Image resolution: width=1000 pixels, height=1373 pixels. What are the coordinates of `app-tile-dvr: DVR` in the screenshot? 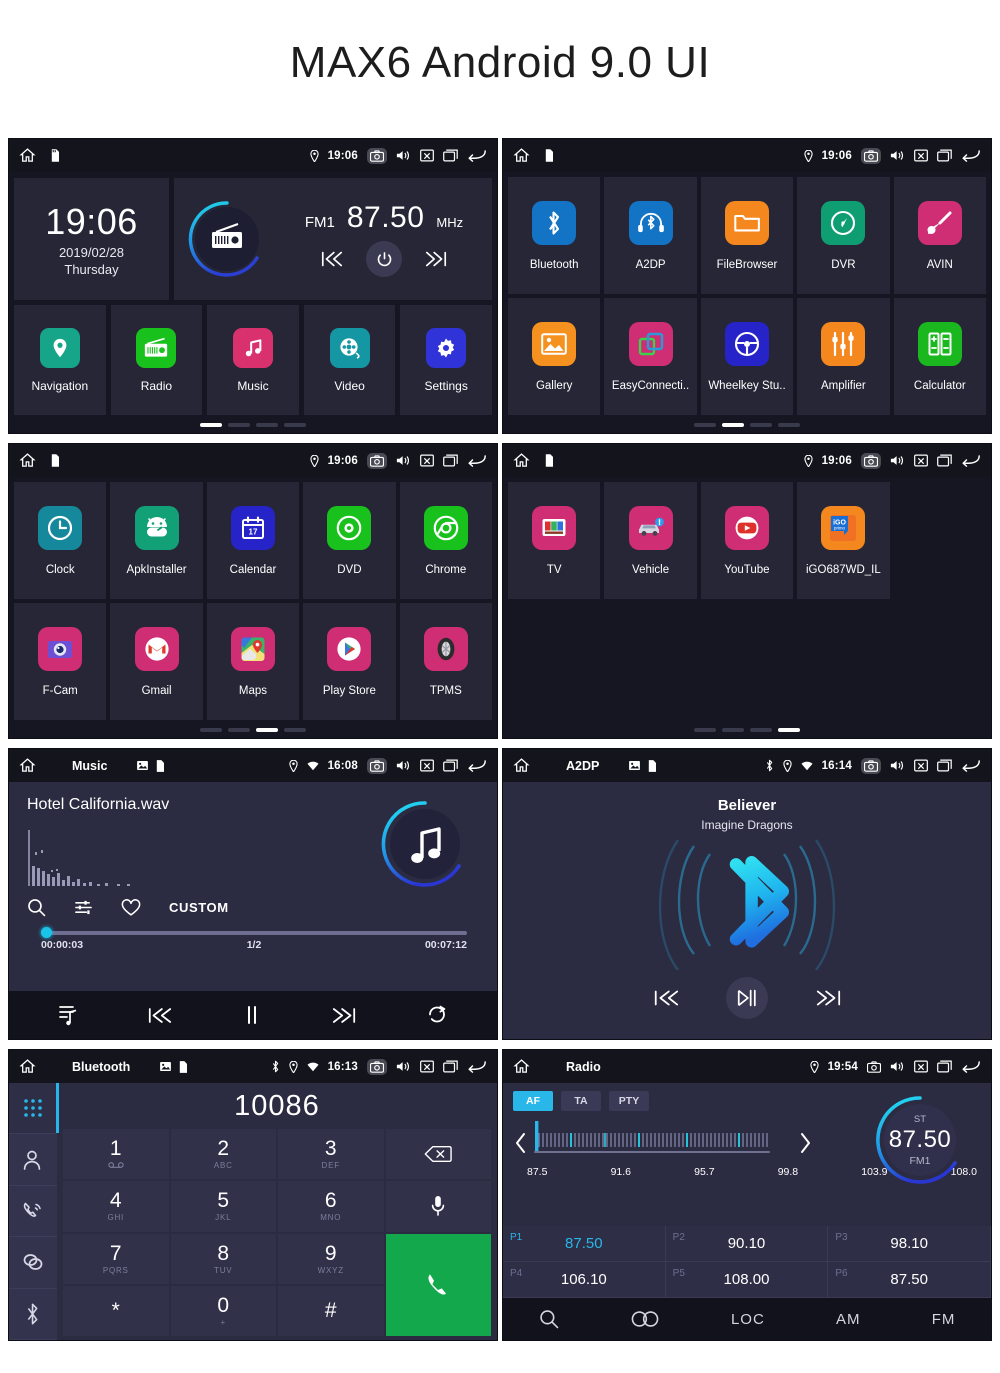 It's located at (843, 235).